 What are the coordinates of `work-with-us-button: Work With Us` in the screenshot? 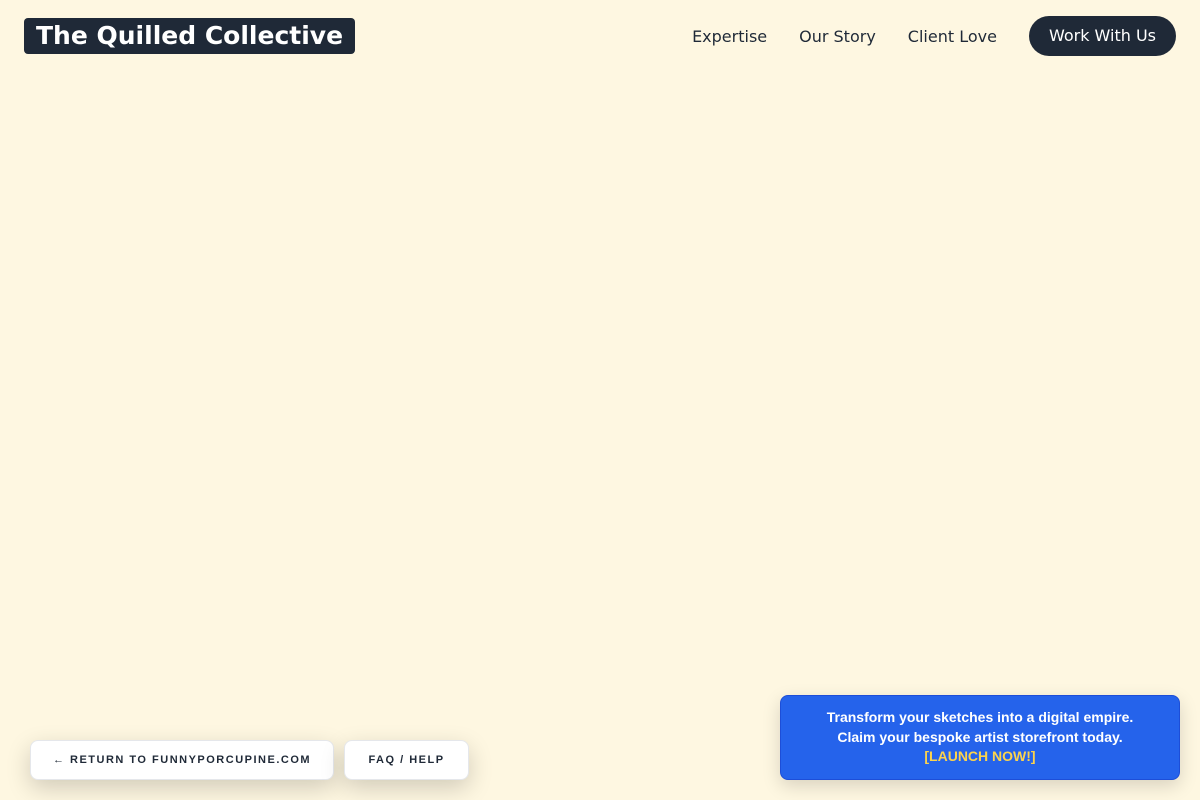 It's located at (1102, 36).